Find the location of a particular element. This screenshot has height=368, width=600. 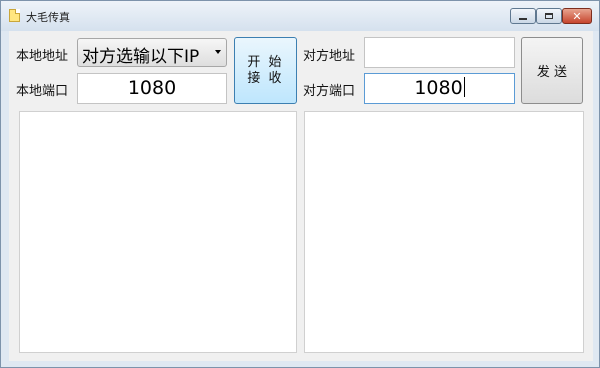

remote-port-value: 1080 is located at coordinates (438, 88).